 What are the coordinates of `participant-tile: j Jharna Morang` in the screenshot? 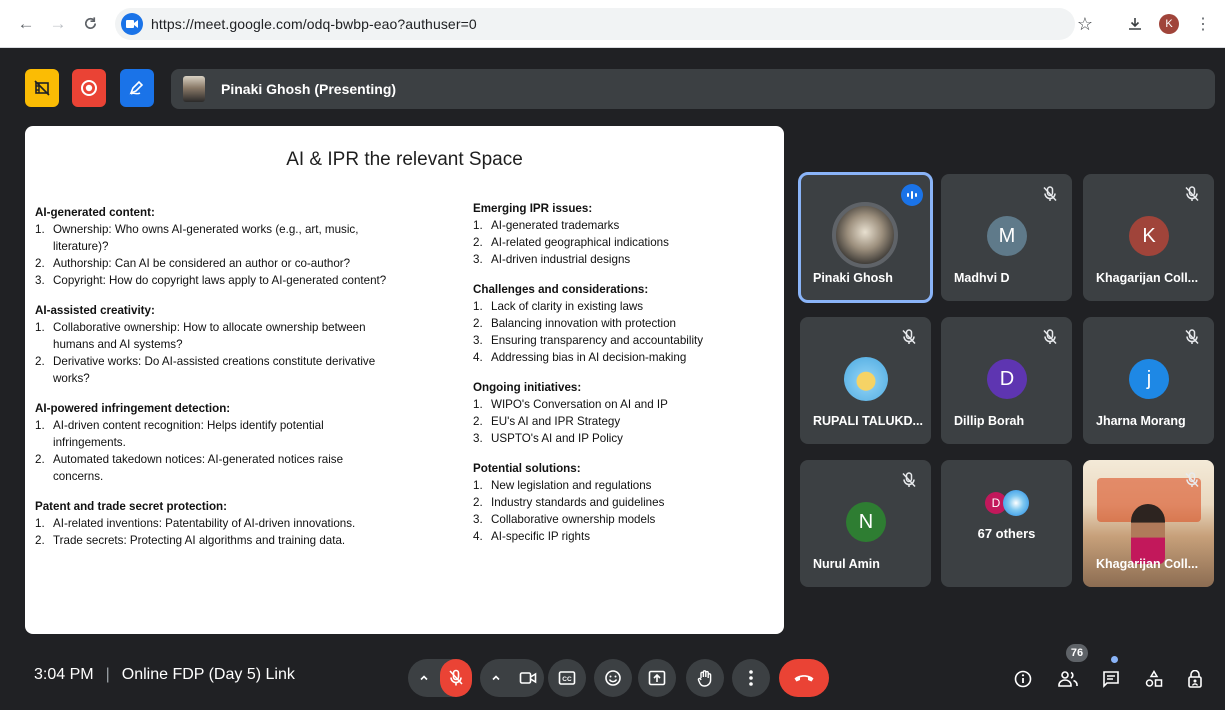 It's located at (1148, 380).